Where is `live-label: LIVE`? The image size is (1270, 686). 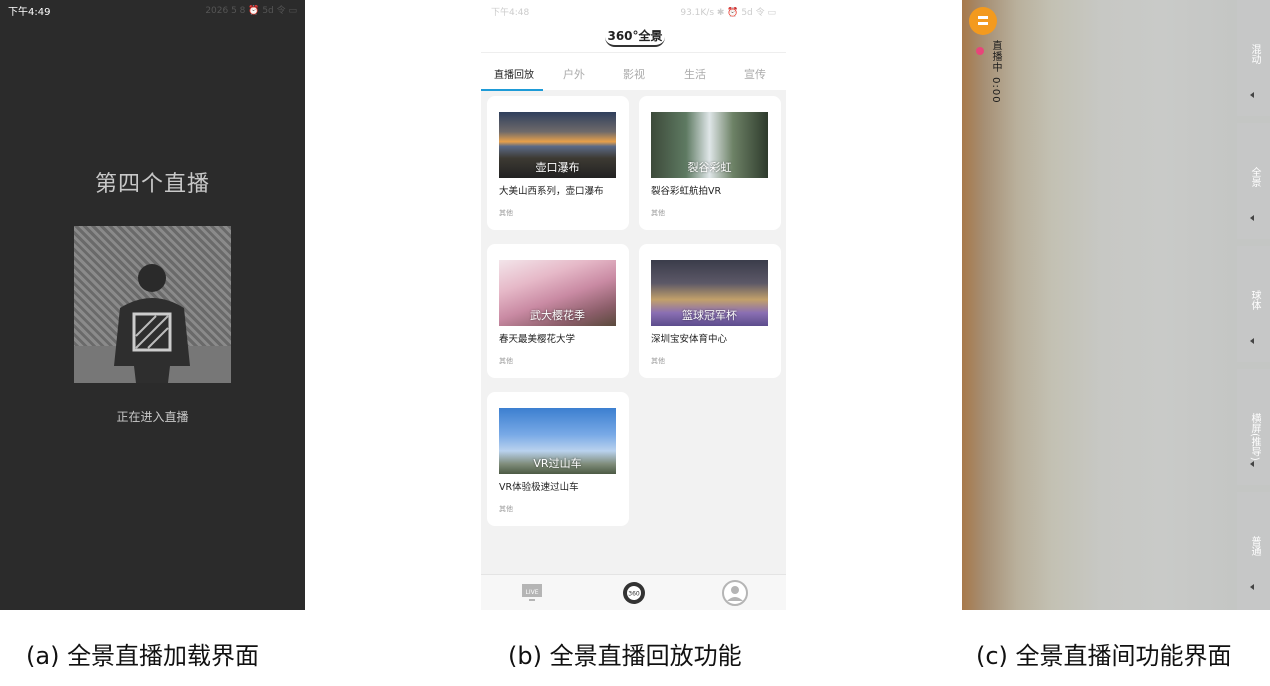
live-label: LIVE is located at coordinates (531, 592).